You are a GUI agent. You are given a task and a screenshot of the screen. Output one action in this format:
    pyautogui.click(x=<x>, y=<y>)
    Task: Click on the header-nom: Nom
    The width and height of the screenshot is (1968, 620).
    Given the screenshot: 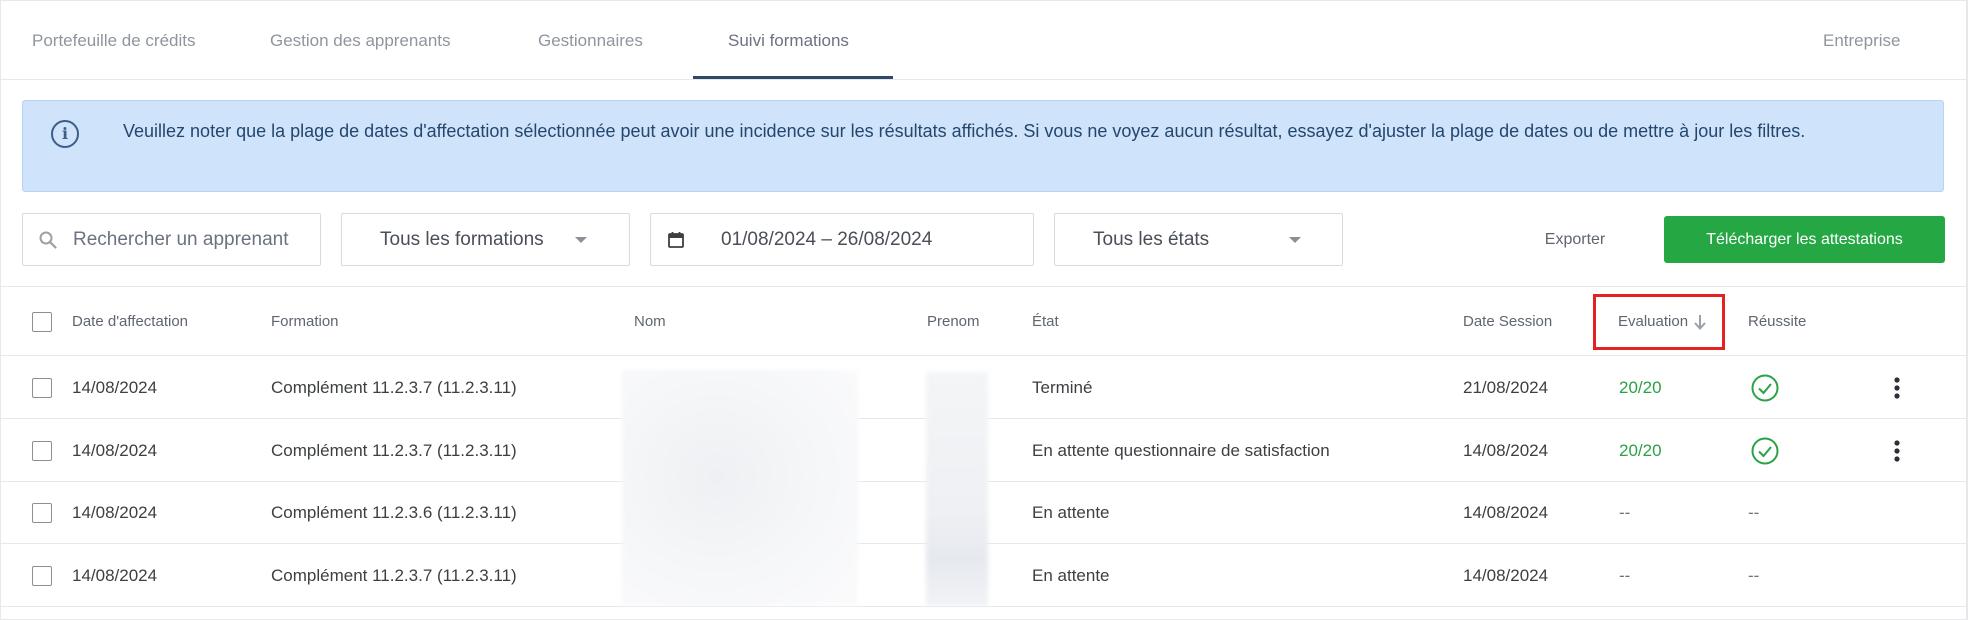 What is the action you would take?
    pyautogui.click(x=650, y=322)
    